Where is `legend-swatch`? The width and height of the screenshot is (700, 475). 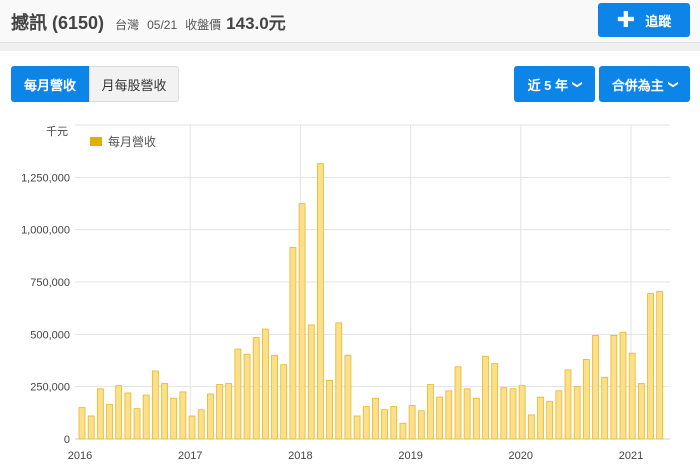 legend-swatch is located at coordinates (96, 141).